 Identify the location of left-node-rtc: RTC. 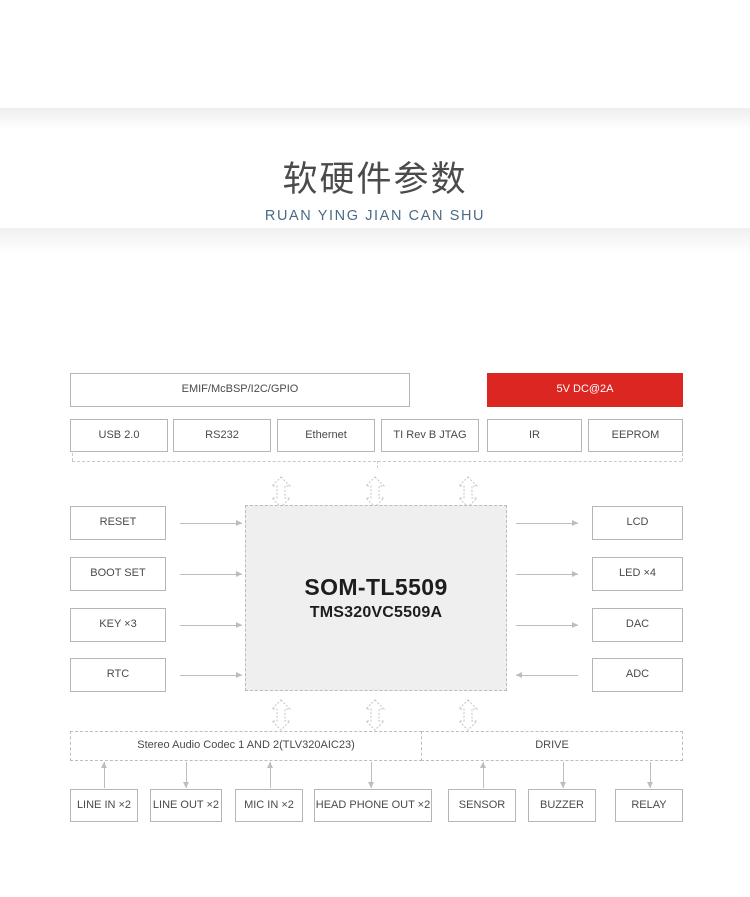
(118, 675).